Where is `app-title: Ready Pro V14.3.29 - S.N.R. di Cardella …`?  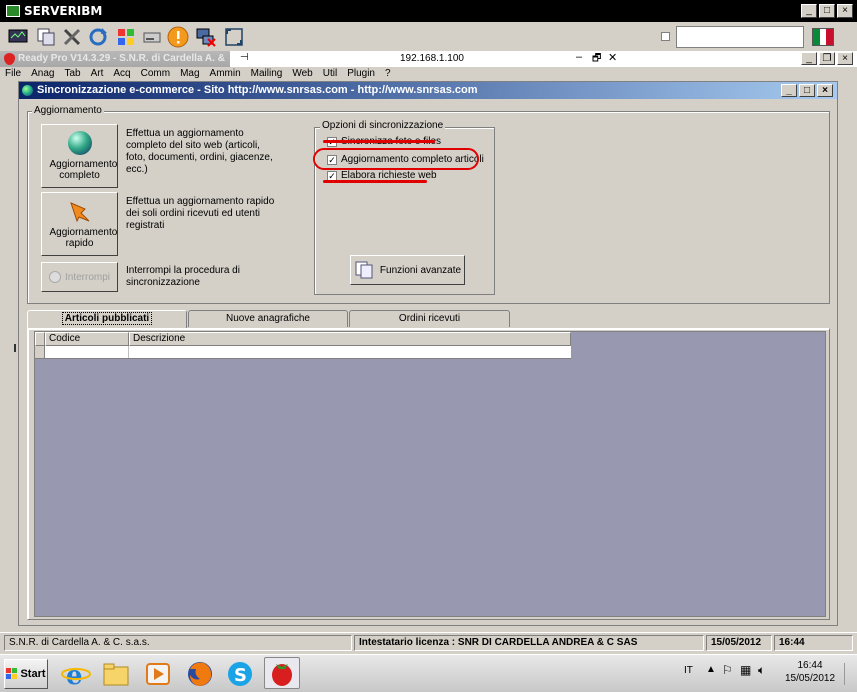
app-title: Ready Pro V14.3.29 - S.N.R. di Cardella … is located at coordinates (115, 65).